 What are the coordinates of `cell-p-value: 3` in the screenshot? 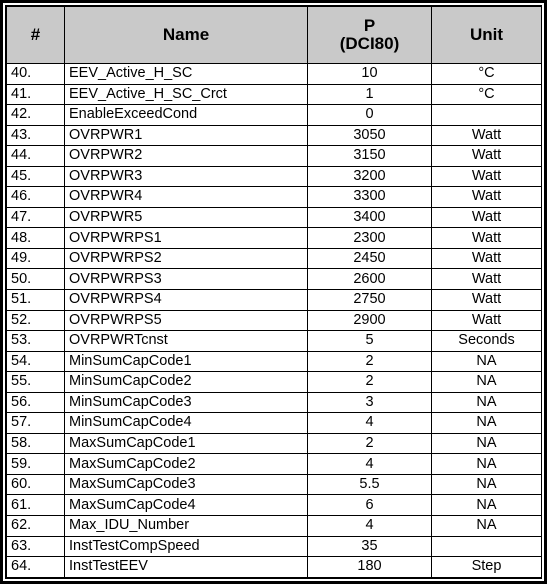 It's located at (369, 402).